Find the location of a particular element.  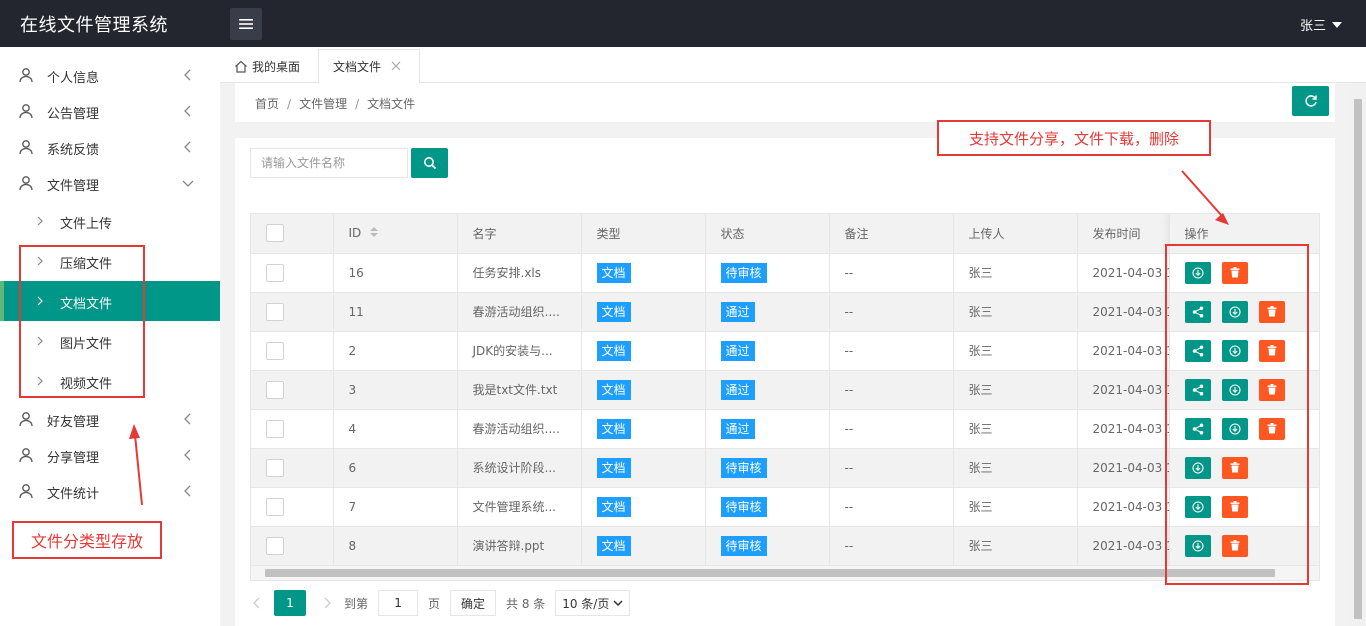

app-title: 在线文件管理系统 is located at coordinates (94, 25).